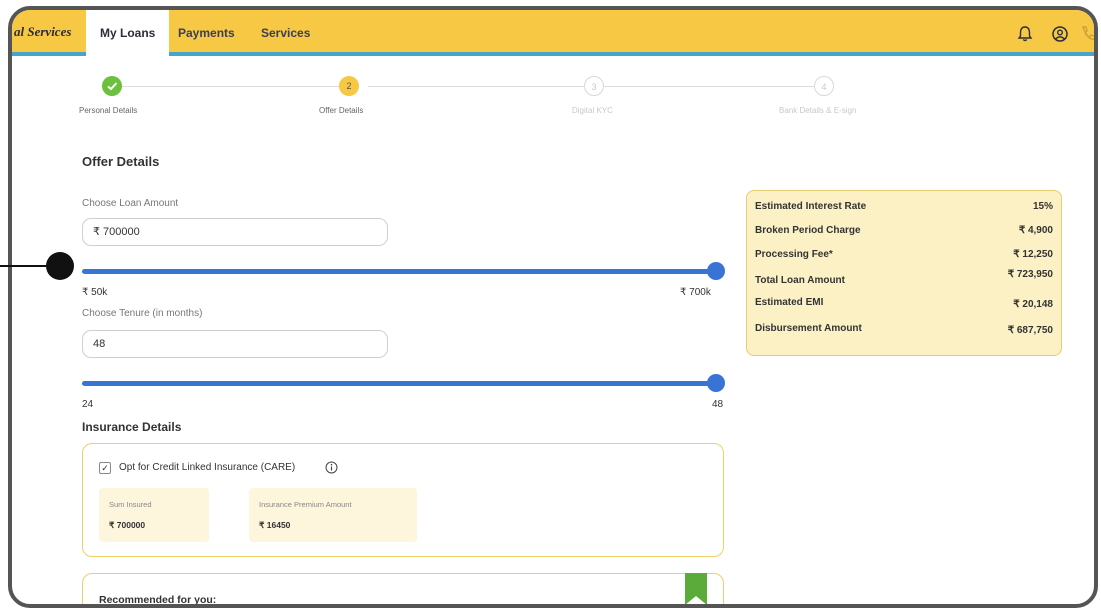 This screenshot has width=1101, height=612. Describe the element at coordinates (88, 404) in the screenshot. I see `tenure-min-label: 24` at that location.